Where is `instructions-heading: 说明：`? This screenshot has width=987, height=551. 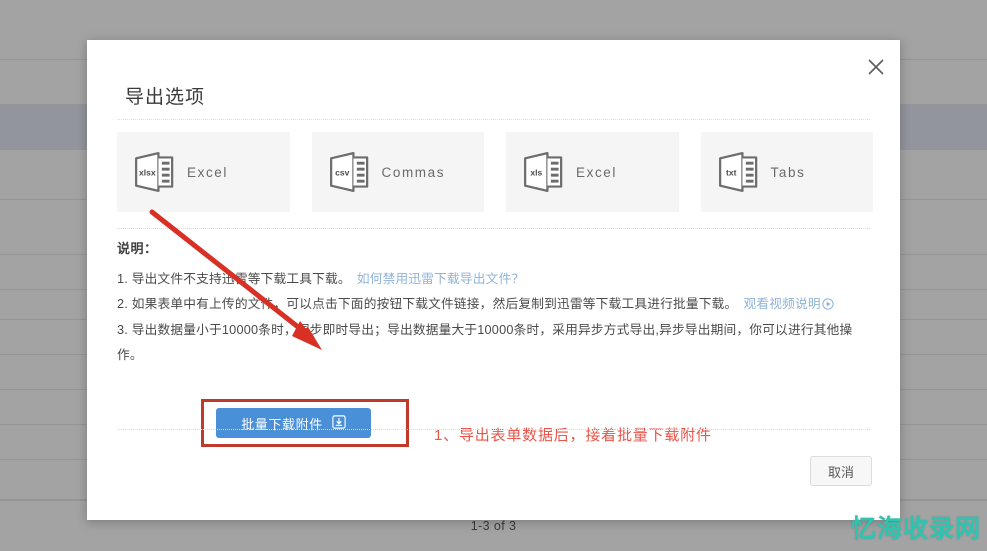 instructions-heading: 说明： is located at coordinates (137, 248).